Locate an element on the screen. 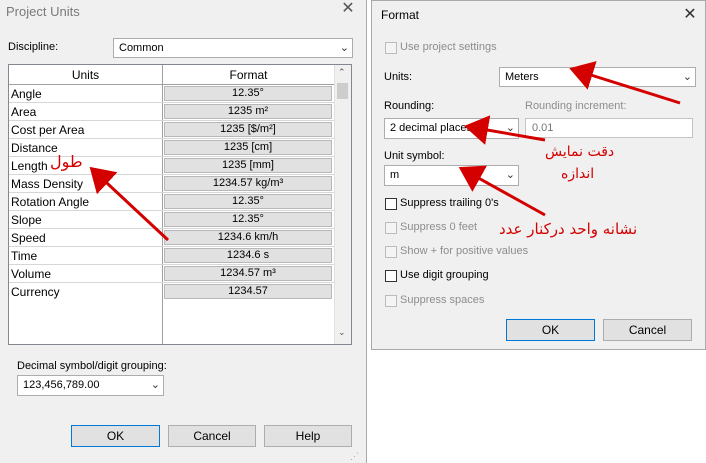  rounding-arrow is located at coordinates (505, 130).